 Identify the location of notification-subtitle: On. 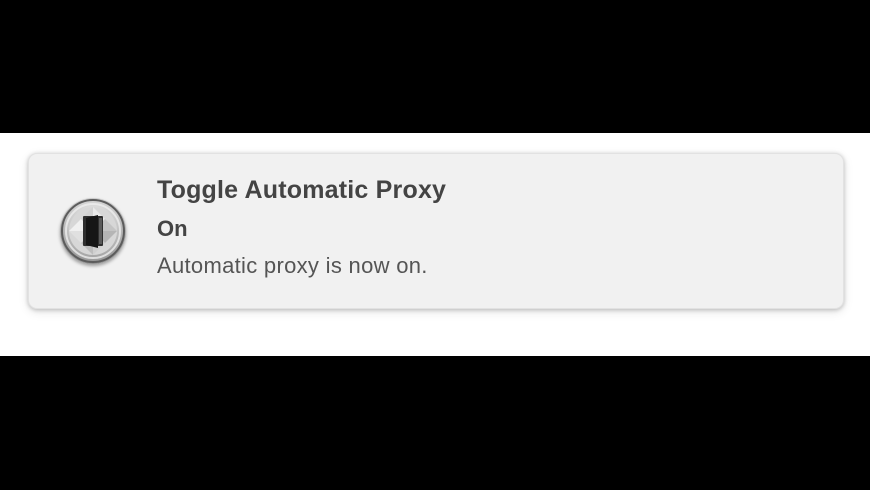
(172, 228).